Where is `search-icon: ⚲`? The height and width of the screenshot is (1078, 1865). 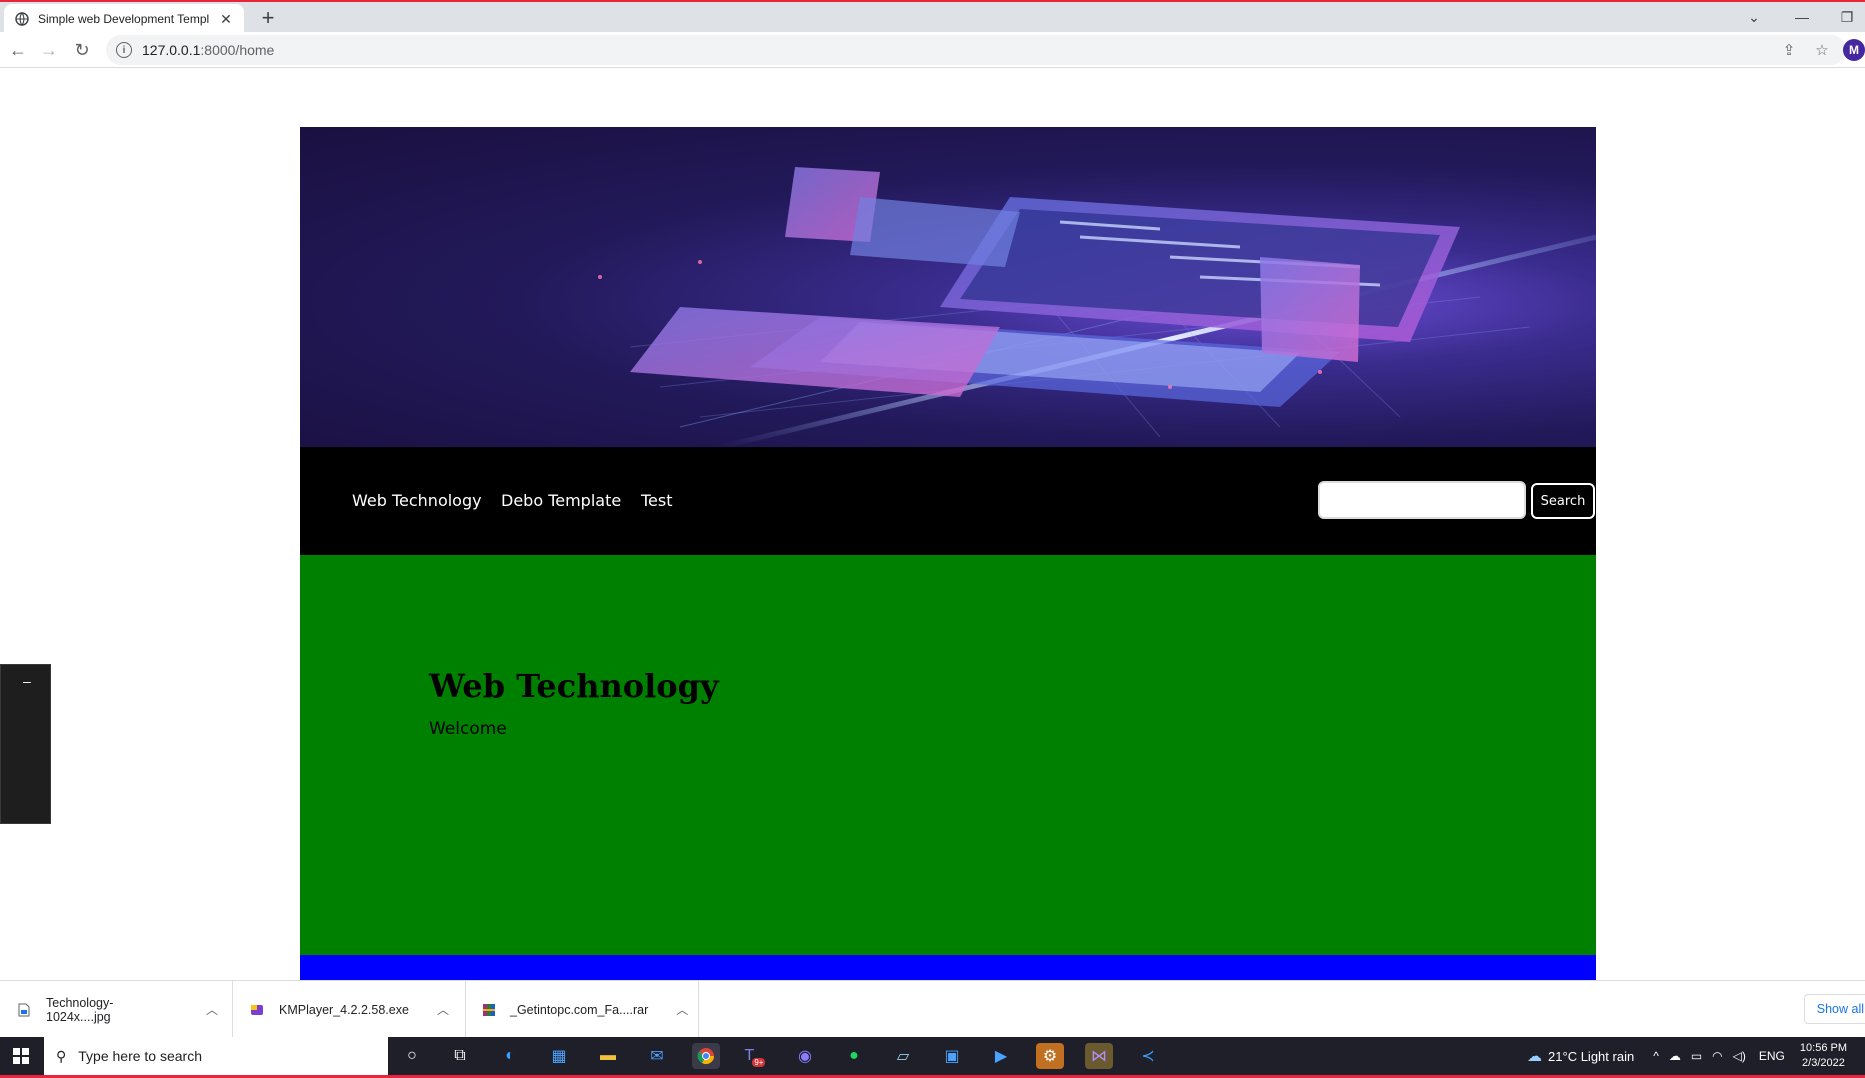 search-icon: ⚲ is located at coordinates (61, 1055).